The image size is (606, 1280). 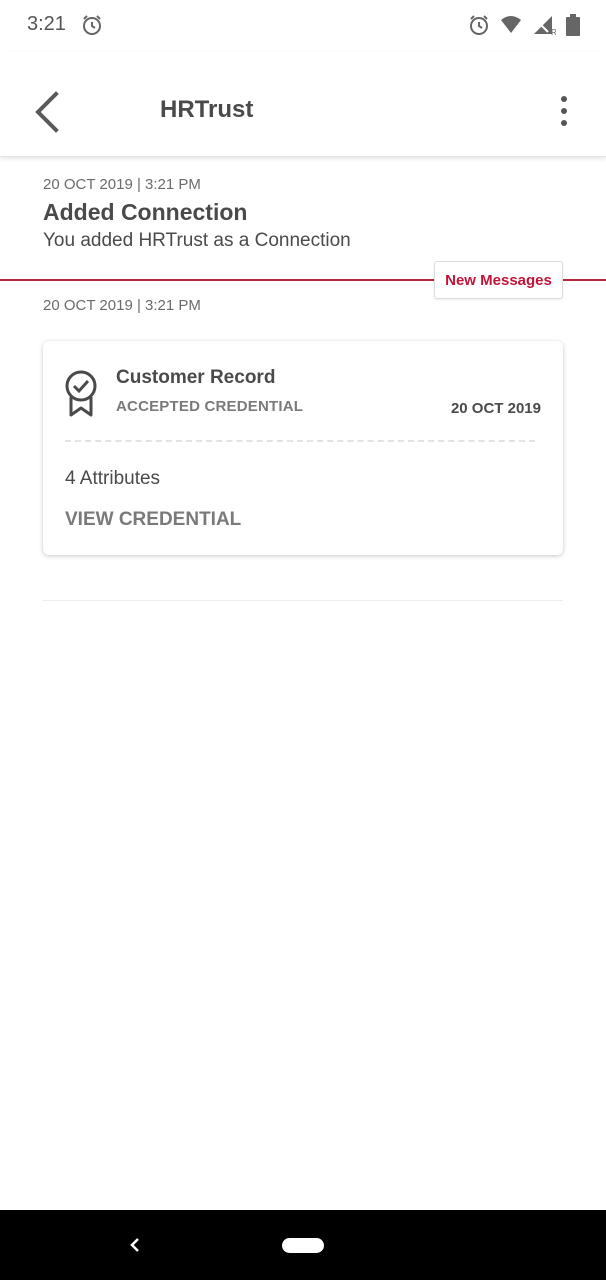 I want to click on signal-icon: R, so click(x=544, y=27).